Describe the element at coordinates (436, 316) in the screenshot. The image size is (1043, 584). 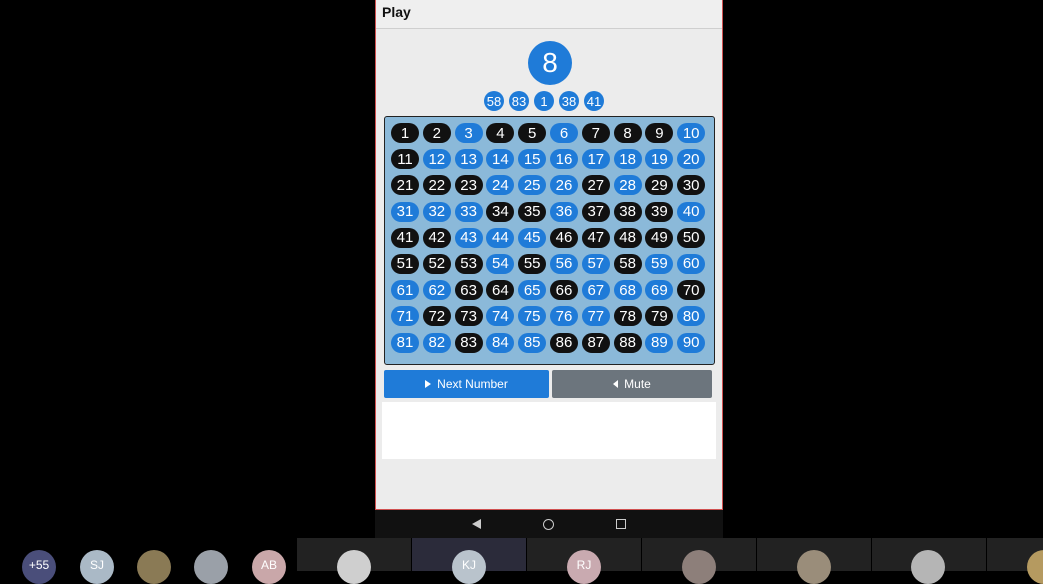
I see `board-number: 72` at that location.